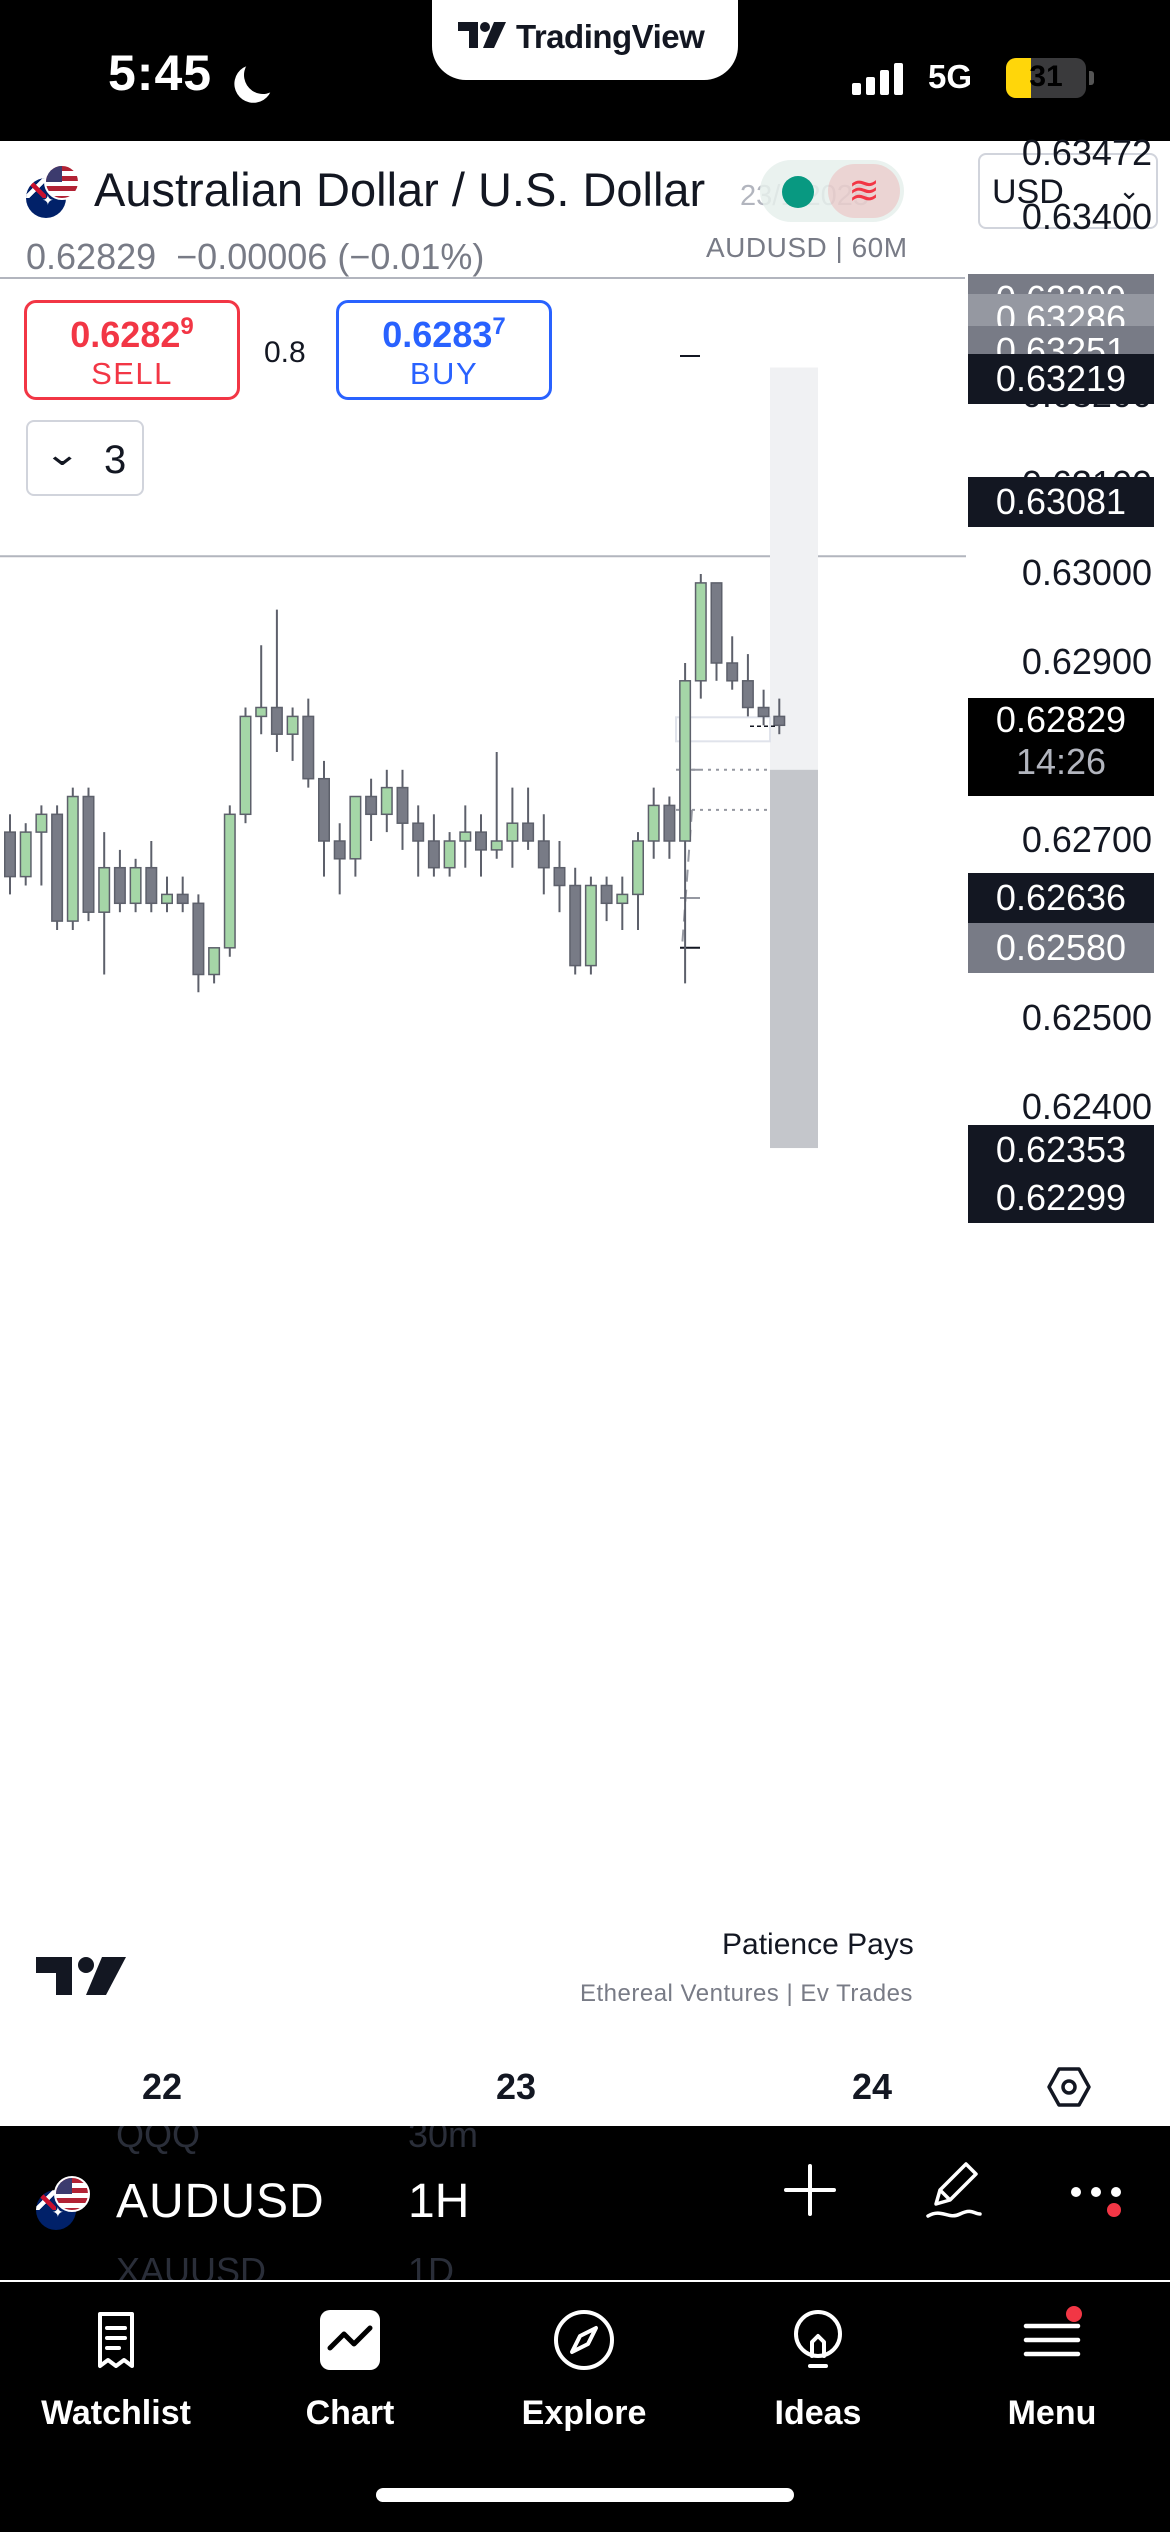 This screenshot has height=2532, width=1170. Describe the element at coordinates (438, 2201) in the screenshot. I see `timeframe-picker: 1H` at that location.